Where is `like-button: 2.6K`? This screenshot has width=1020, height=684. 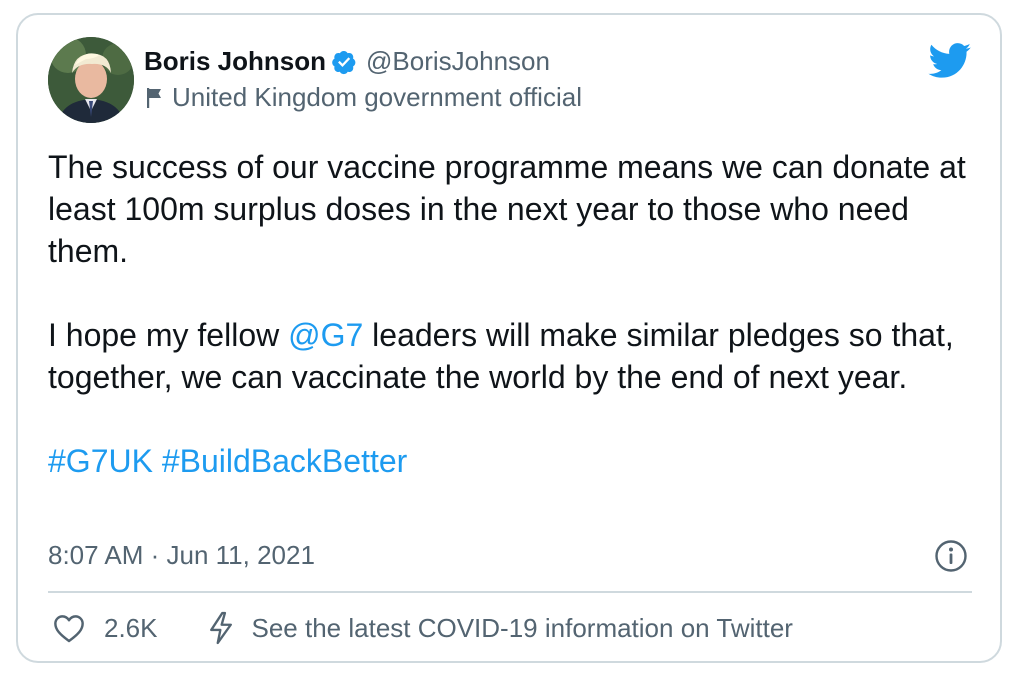 like-button: 2.6K is located at coordinates (105, 628).